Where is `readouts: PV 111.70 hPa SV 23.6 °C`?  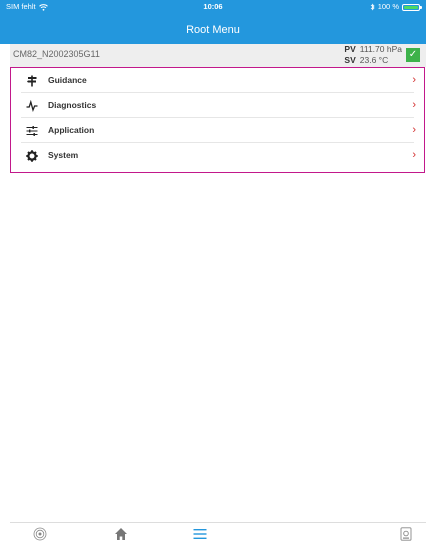
readouts: PV 111.70 hPa SV 23.6 °C is located at coordinates (373, 54).